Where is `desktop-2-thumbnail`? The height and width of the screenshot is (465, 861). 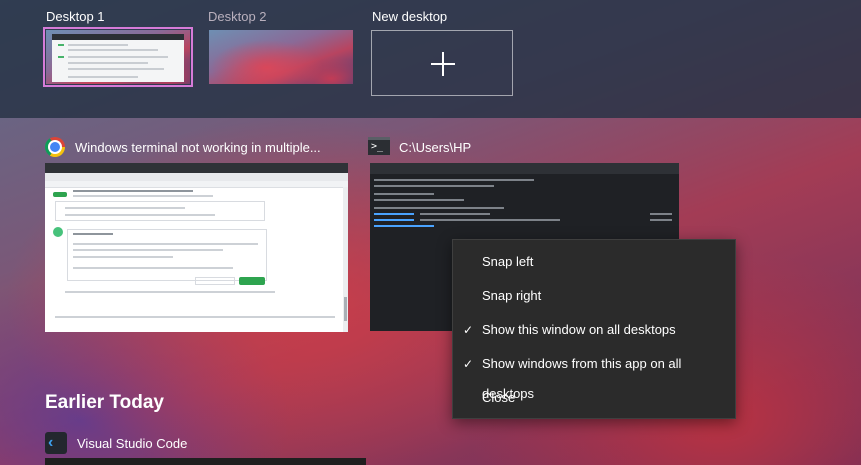 desktop-2-thumbnail is located at coordinates (281, 57).